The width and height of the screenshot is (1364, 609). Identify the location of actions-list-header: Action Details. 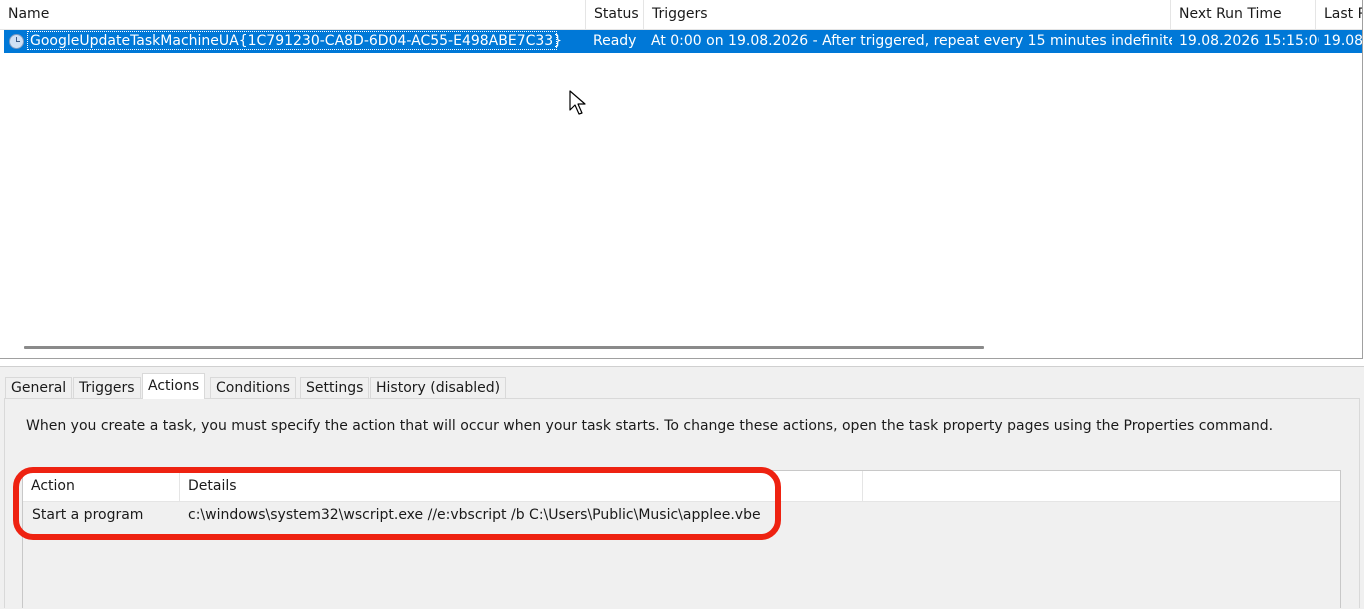
(681, 486).